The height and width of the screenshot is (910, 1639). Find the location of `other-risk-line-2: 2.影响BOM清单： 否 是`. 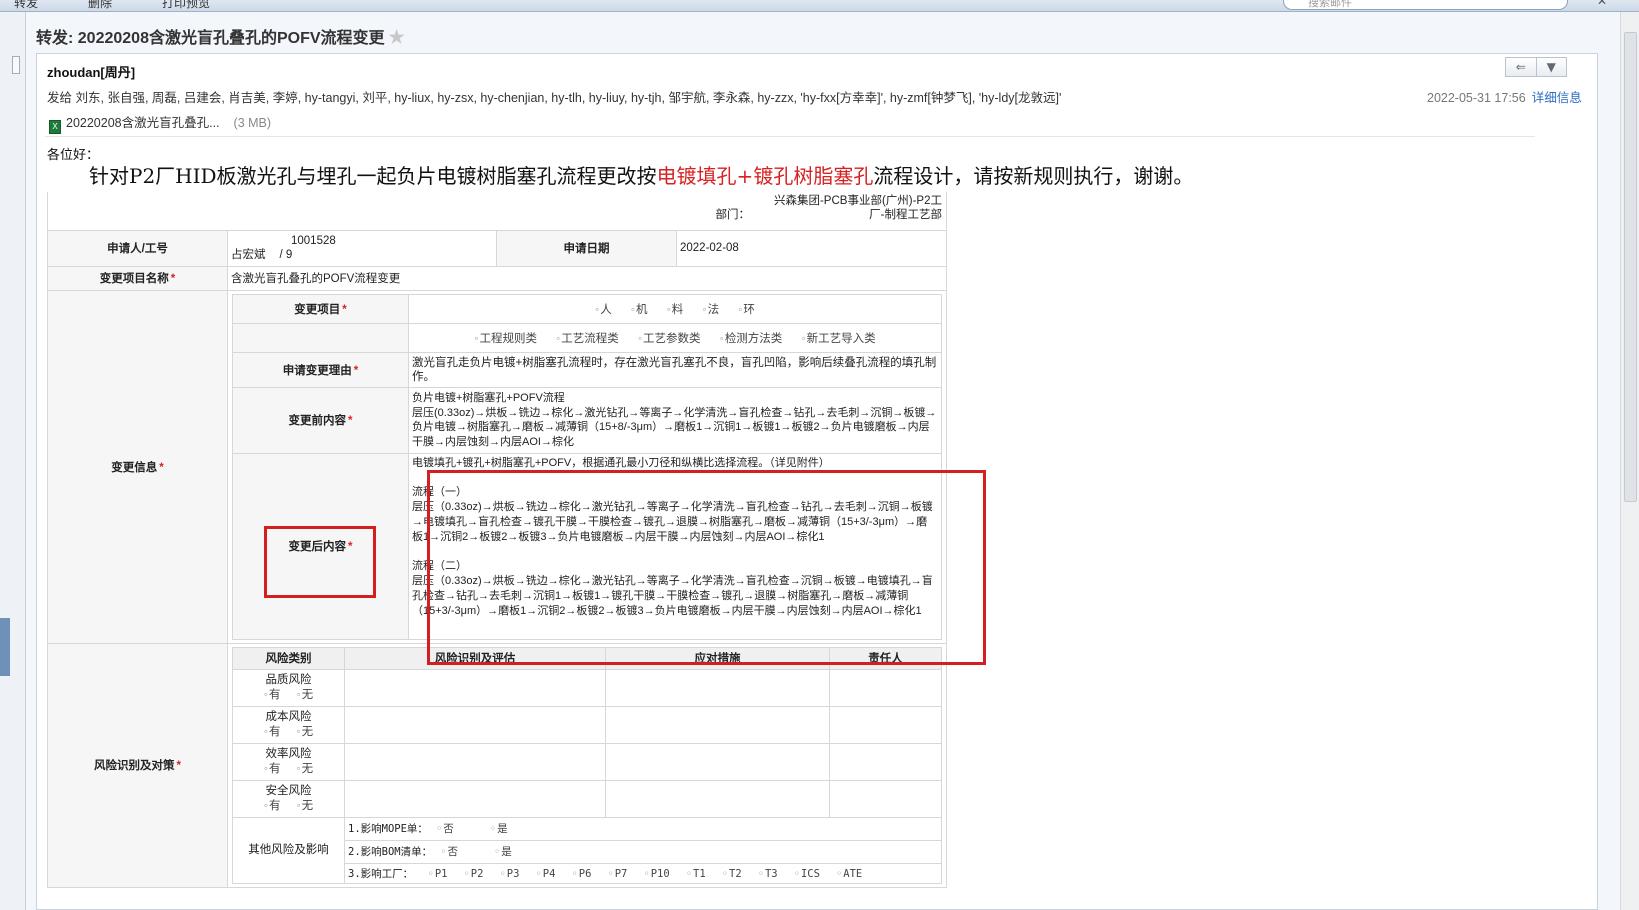

other-risk-line-2: 2.影响BOM清单： 否 是 is located at coordinates (643, 851).